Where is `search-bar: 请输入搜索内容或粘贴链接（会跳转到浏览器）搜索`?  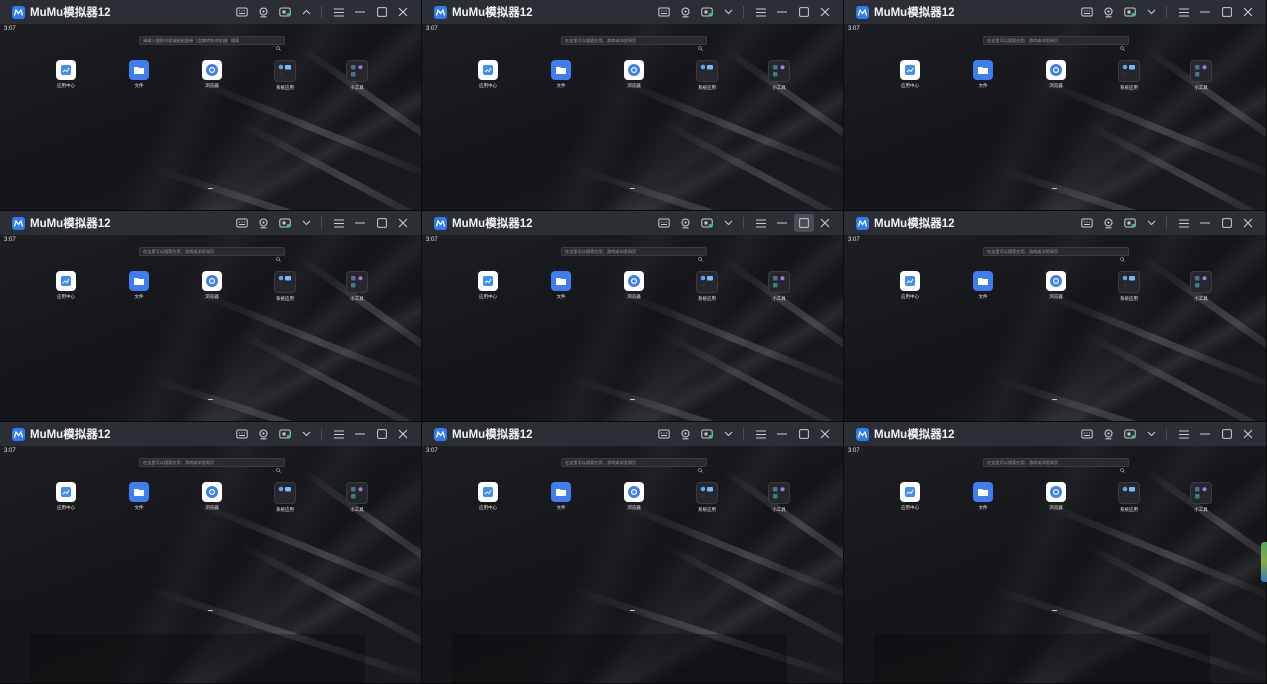 search-bar: 请输入搜索内容或粘贴链接（会跳转到浏览器）搜索 is located at coordinates (212, 43).